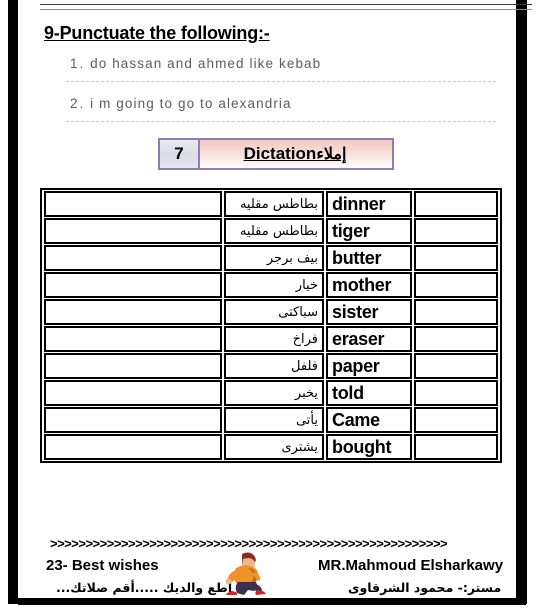 The image size is (560, 613). What do you see at coordinates (369, 231) in the screenshot?
I see `english-word-cell: tiger` at bounding box center [369, 231].